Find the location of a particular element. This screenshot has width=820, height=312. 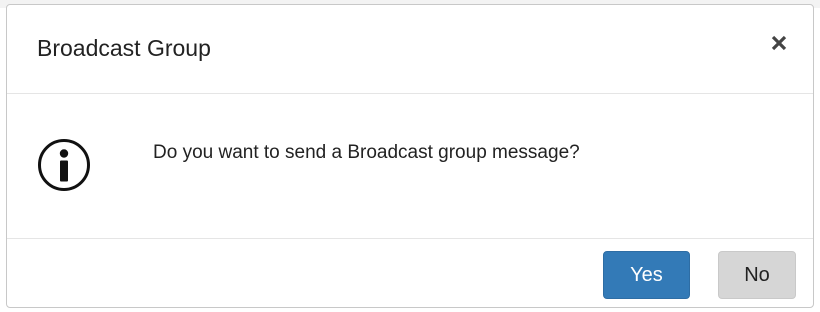

close-icon is located at coordinates (779, 45).